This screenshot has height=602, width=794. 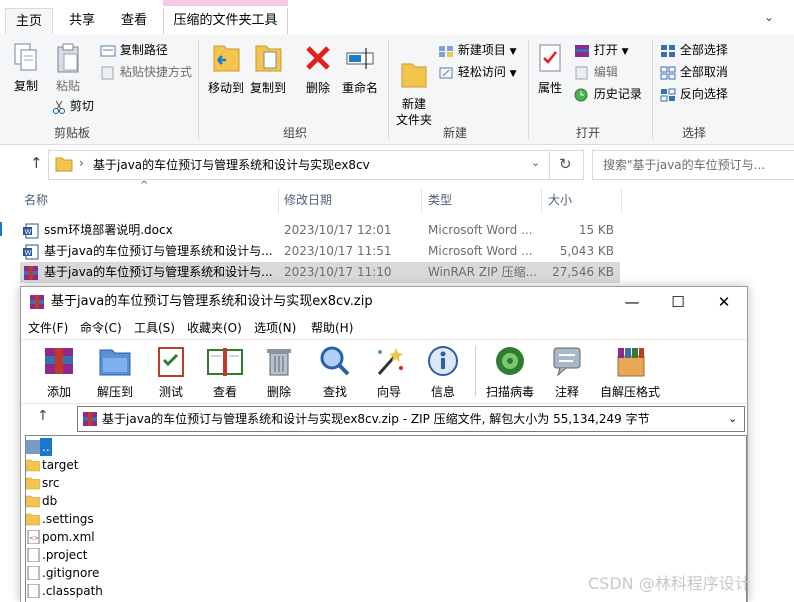 I want to click on entry-name: target, so click(x=60, y=465).